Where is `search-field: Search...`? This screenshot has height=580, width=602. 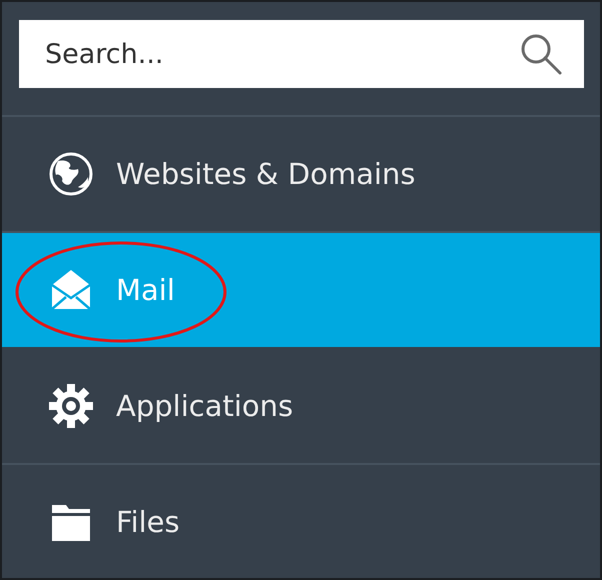
search-field: Search... is located at coordinates (301, 54).